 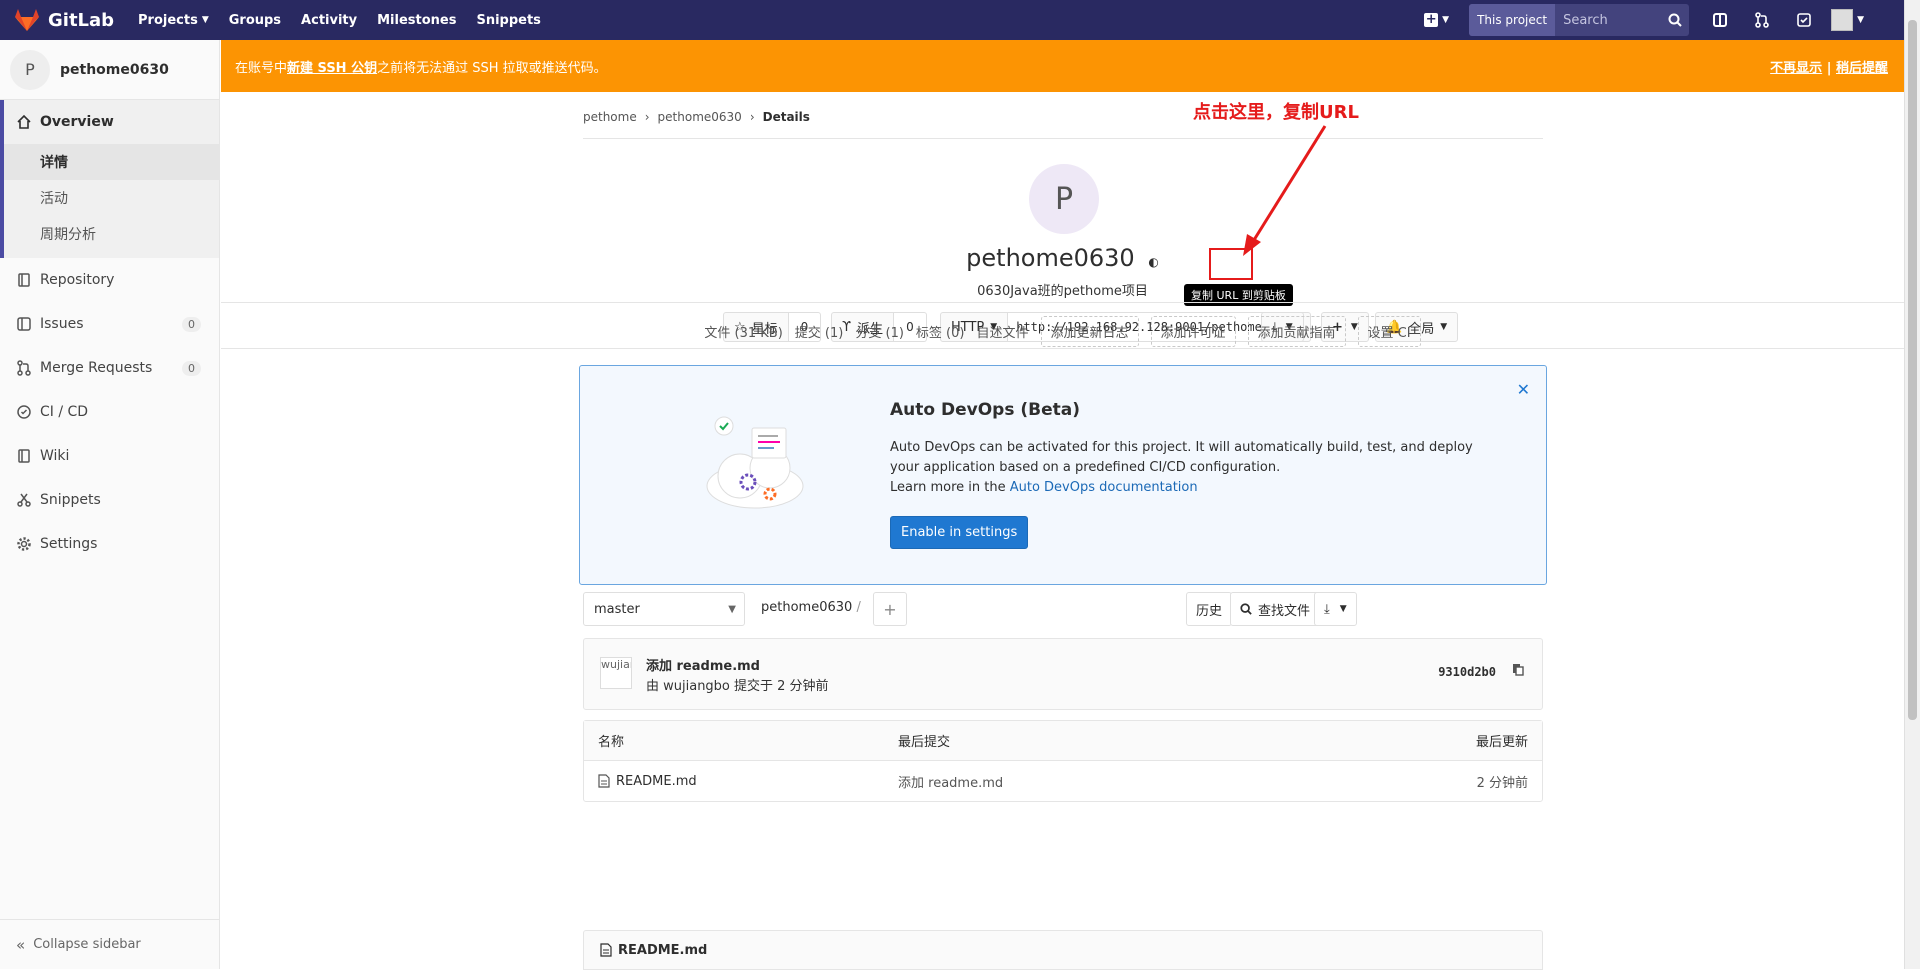 What do you see at coordinates (656, 781) in the screenshot?
I see `file-name-link: README.md` at bounding box center [656, 781].